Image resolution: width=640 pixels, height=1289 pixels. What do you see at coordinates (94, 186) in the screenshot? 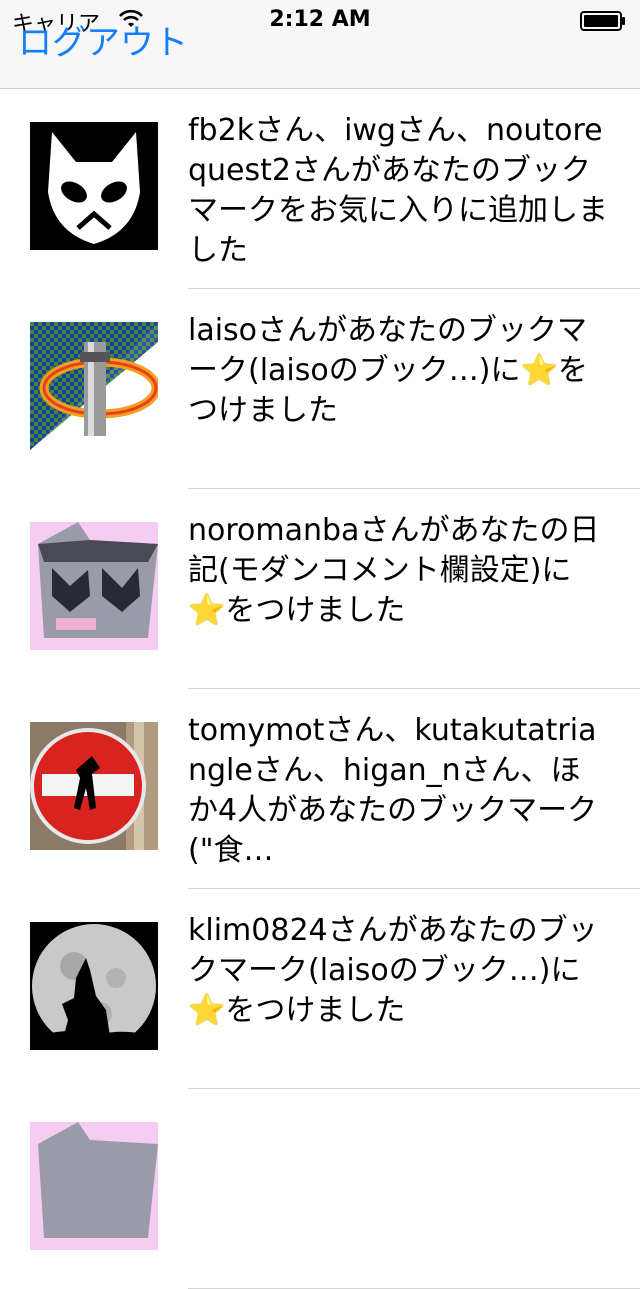
I see `alien-mask-avatar-icon` at bounding box center [94, 186].